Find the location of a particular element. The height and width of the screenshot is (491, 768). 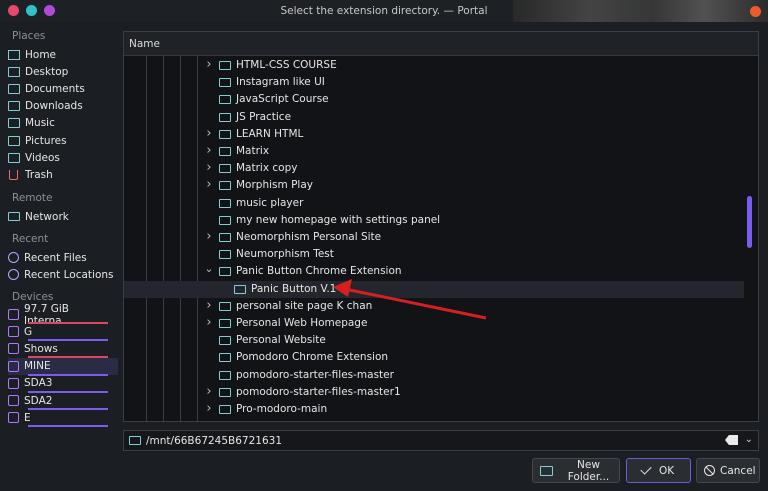

tree-row: my new homepage with settings panel is located at coordinates (434, 220).